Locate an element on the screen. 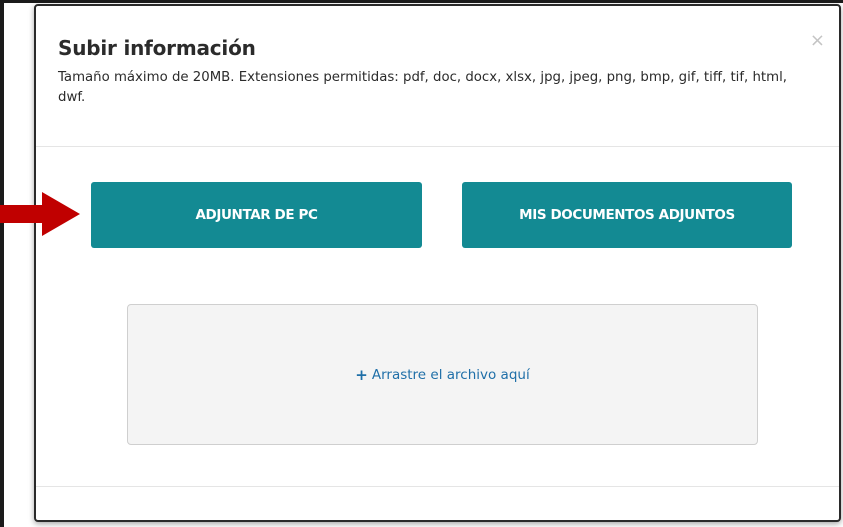  plus-icon: + is located at coordinates (361, 374).